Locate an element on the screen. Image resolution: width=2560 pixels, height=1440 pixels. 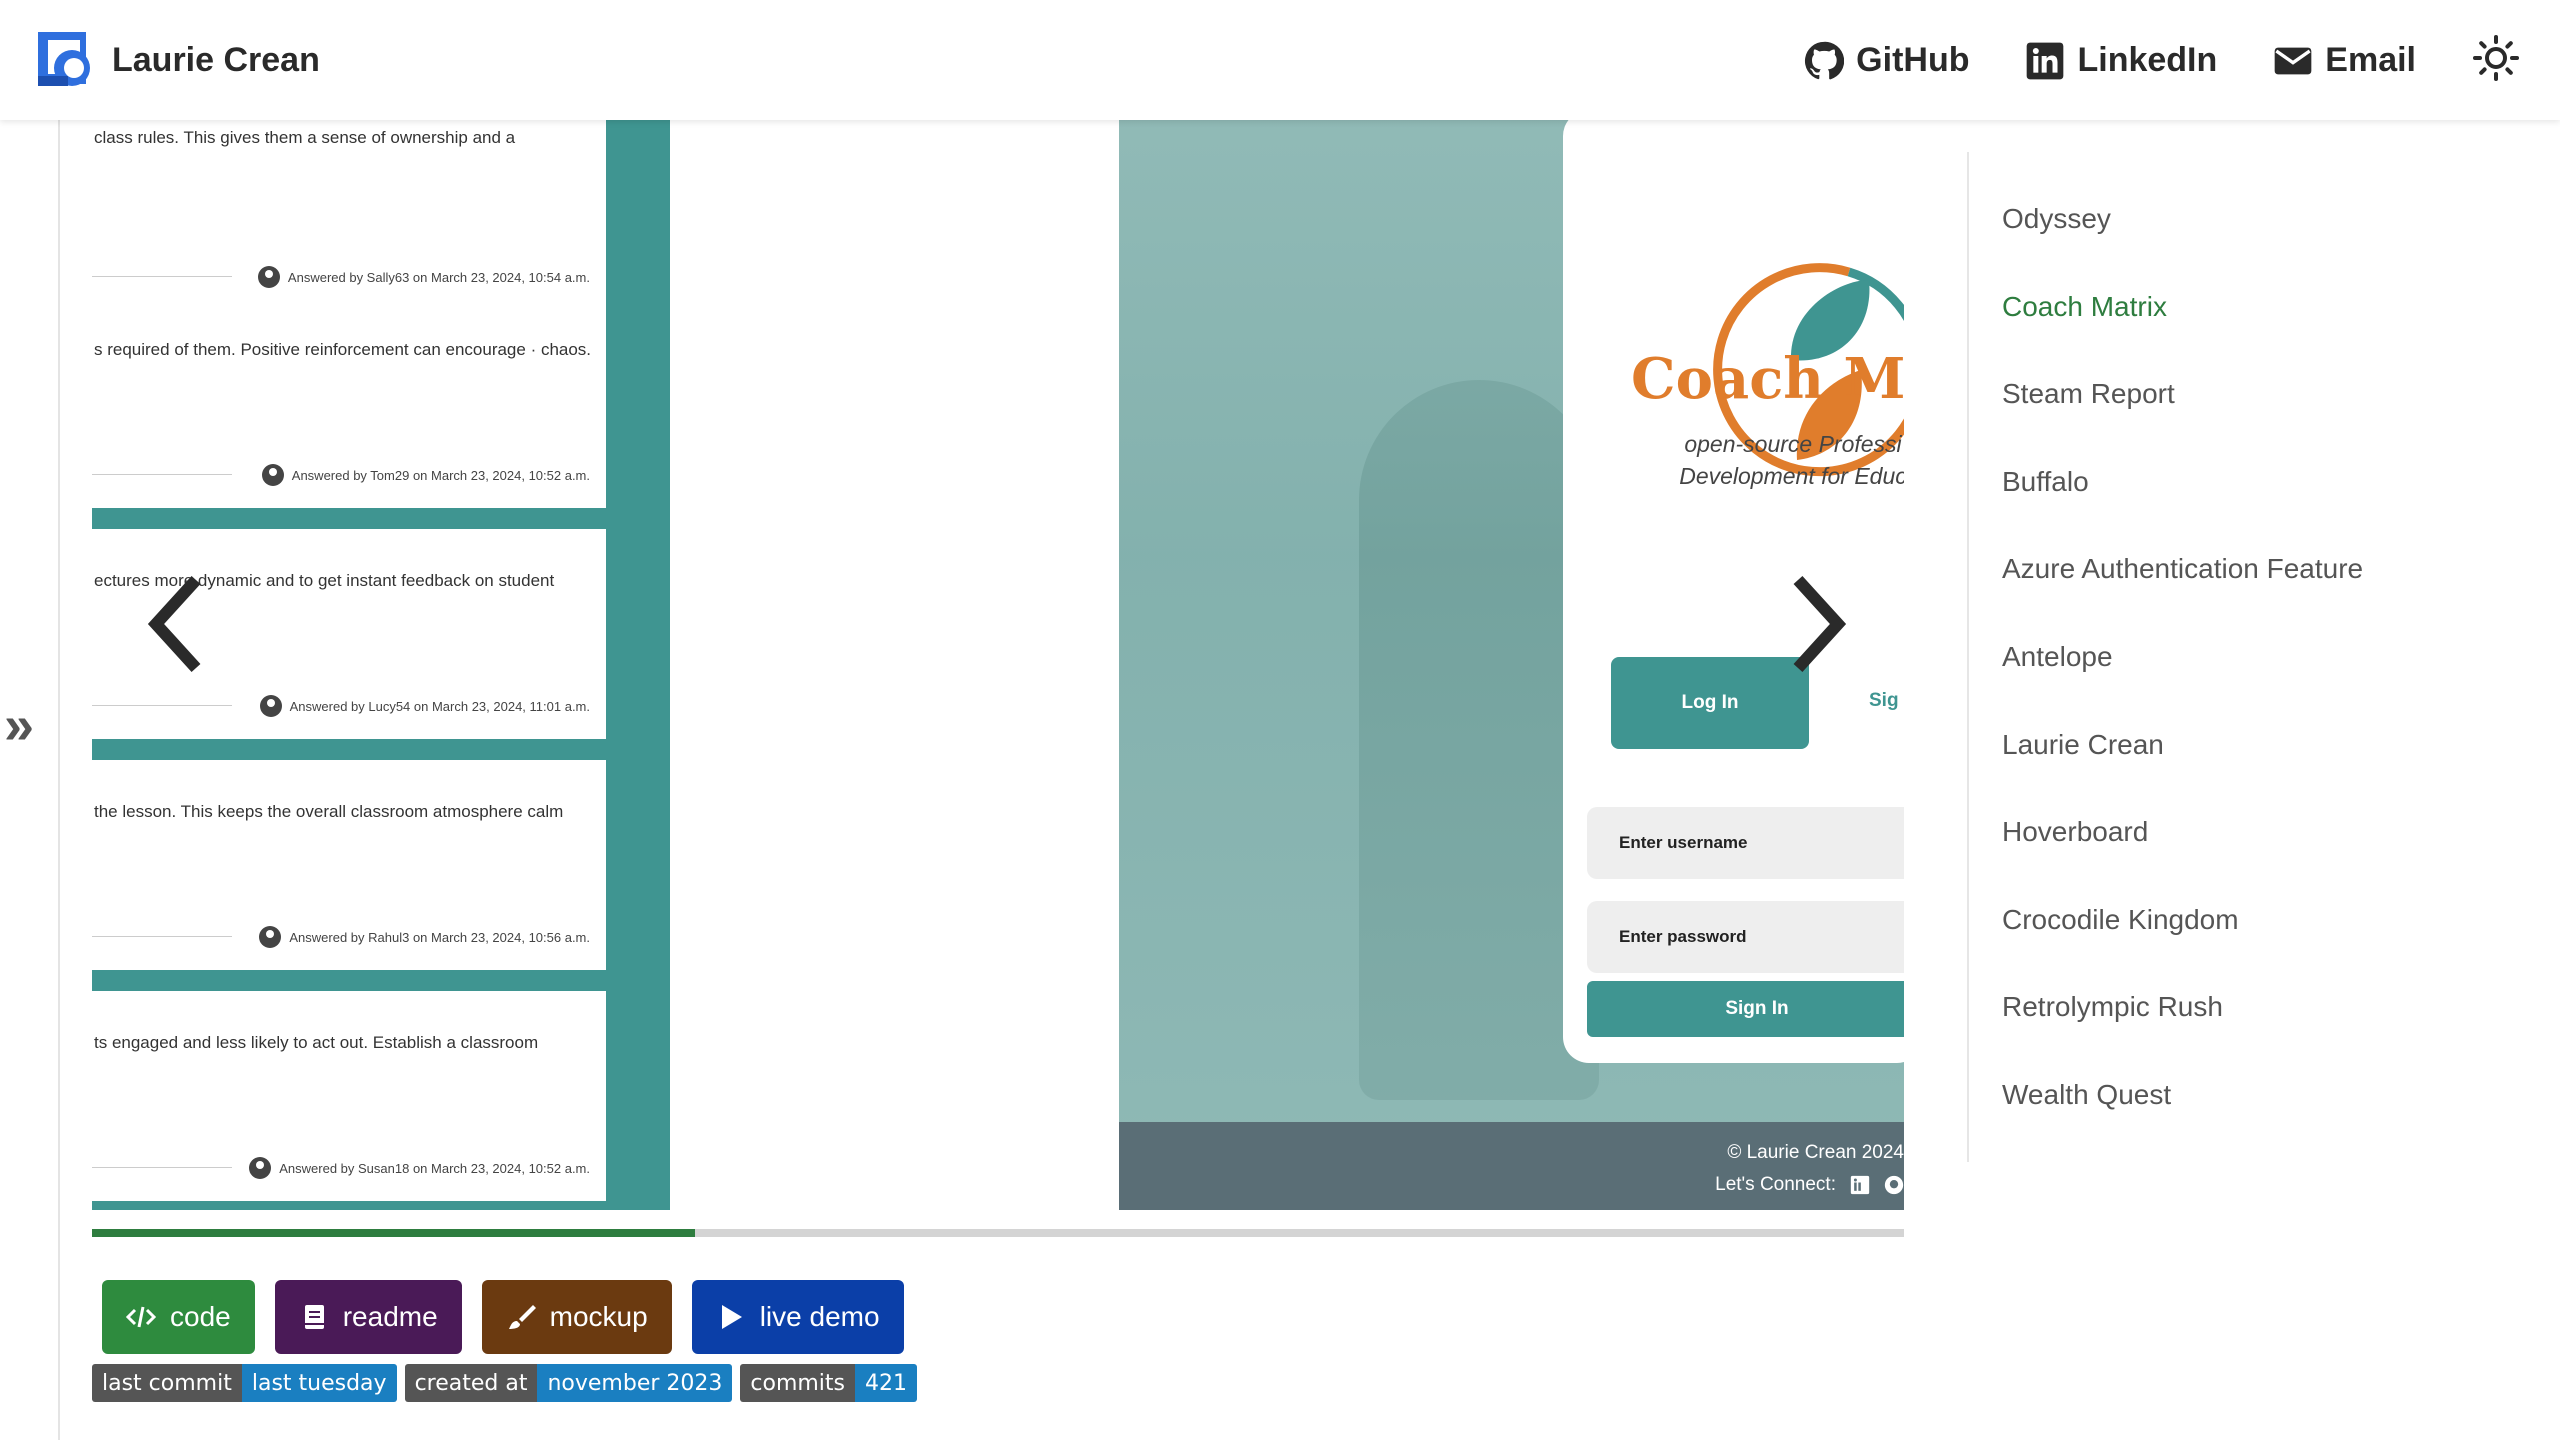
sun-icon is located at coordinates (2496, 58).